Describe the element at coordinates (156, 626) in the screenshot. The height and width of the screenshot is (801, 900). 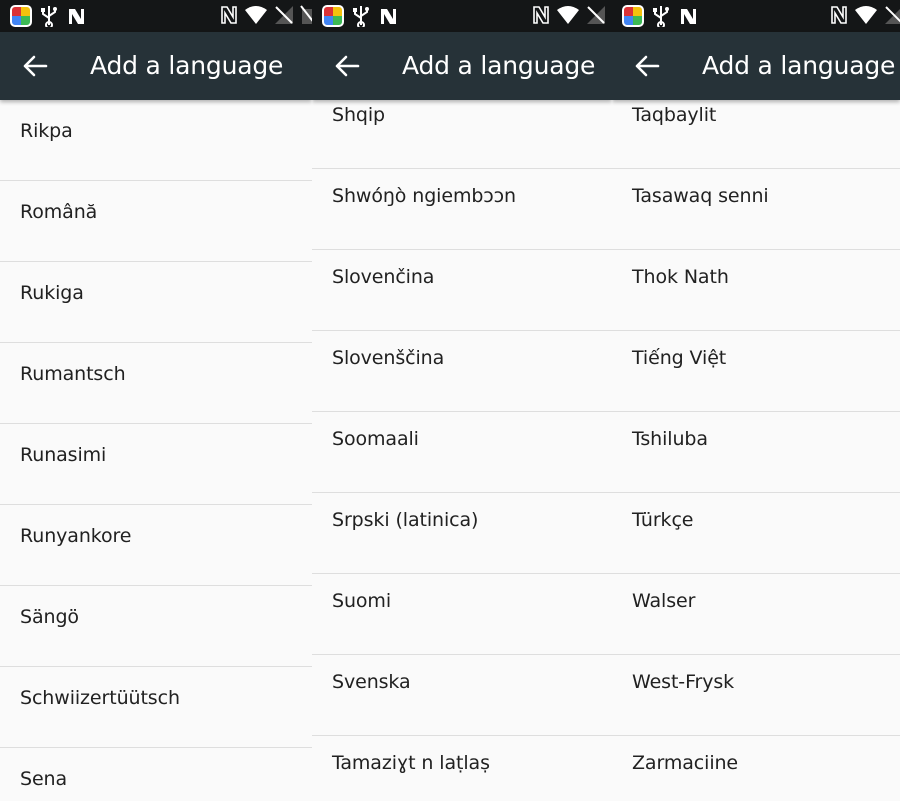
I see `language-item-sango: Sängö` at that location.